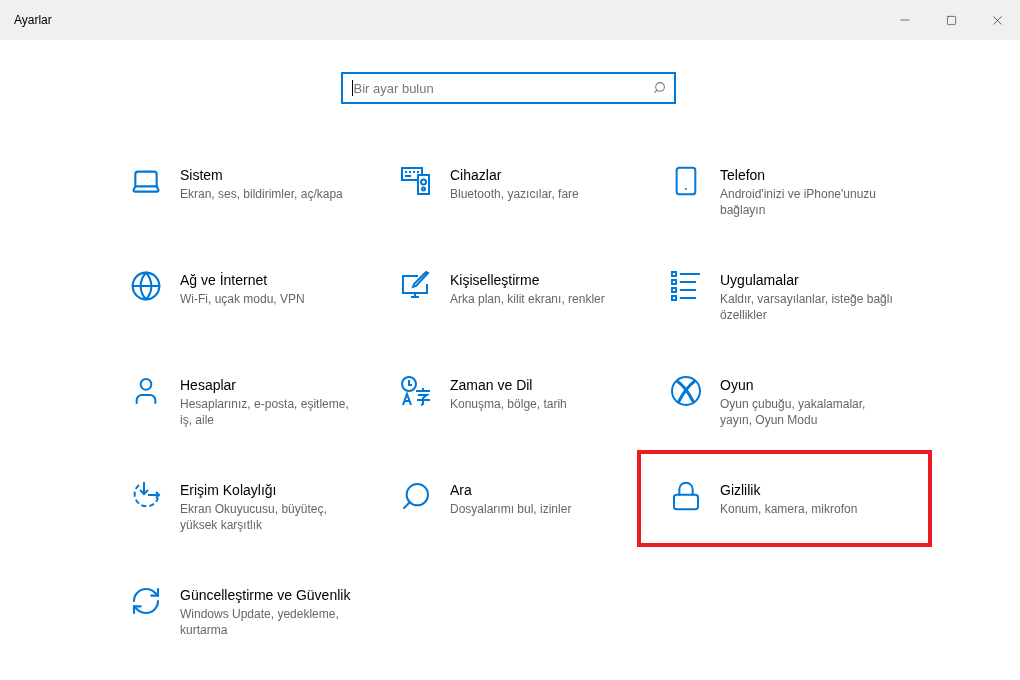  I want to click on category-title: Ağ ve İnternet, so click(224, 280).